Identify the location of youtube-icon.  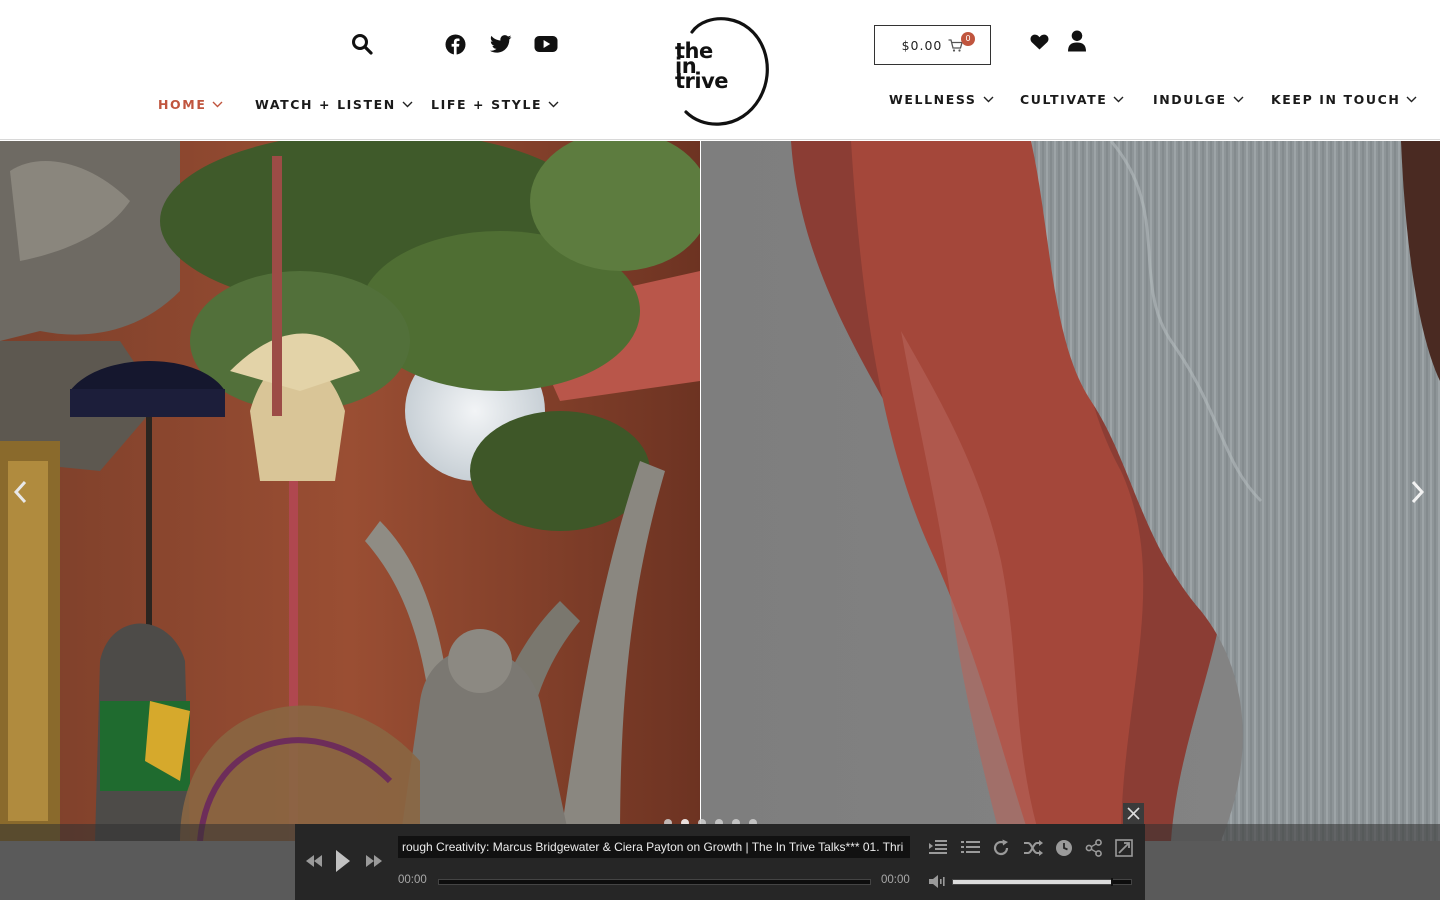
(546, 44).